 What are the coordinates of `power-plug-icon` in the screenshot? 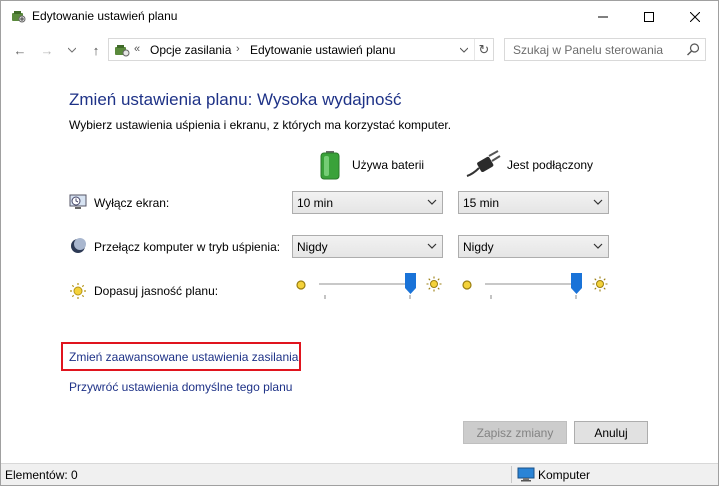 It's located at (483, 163).